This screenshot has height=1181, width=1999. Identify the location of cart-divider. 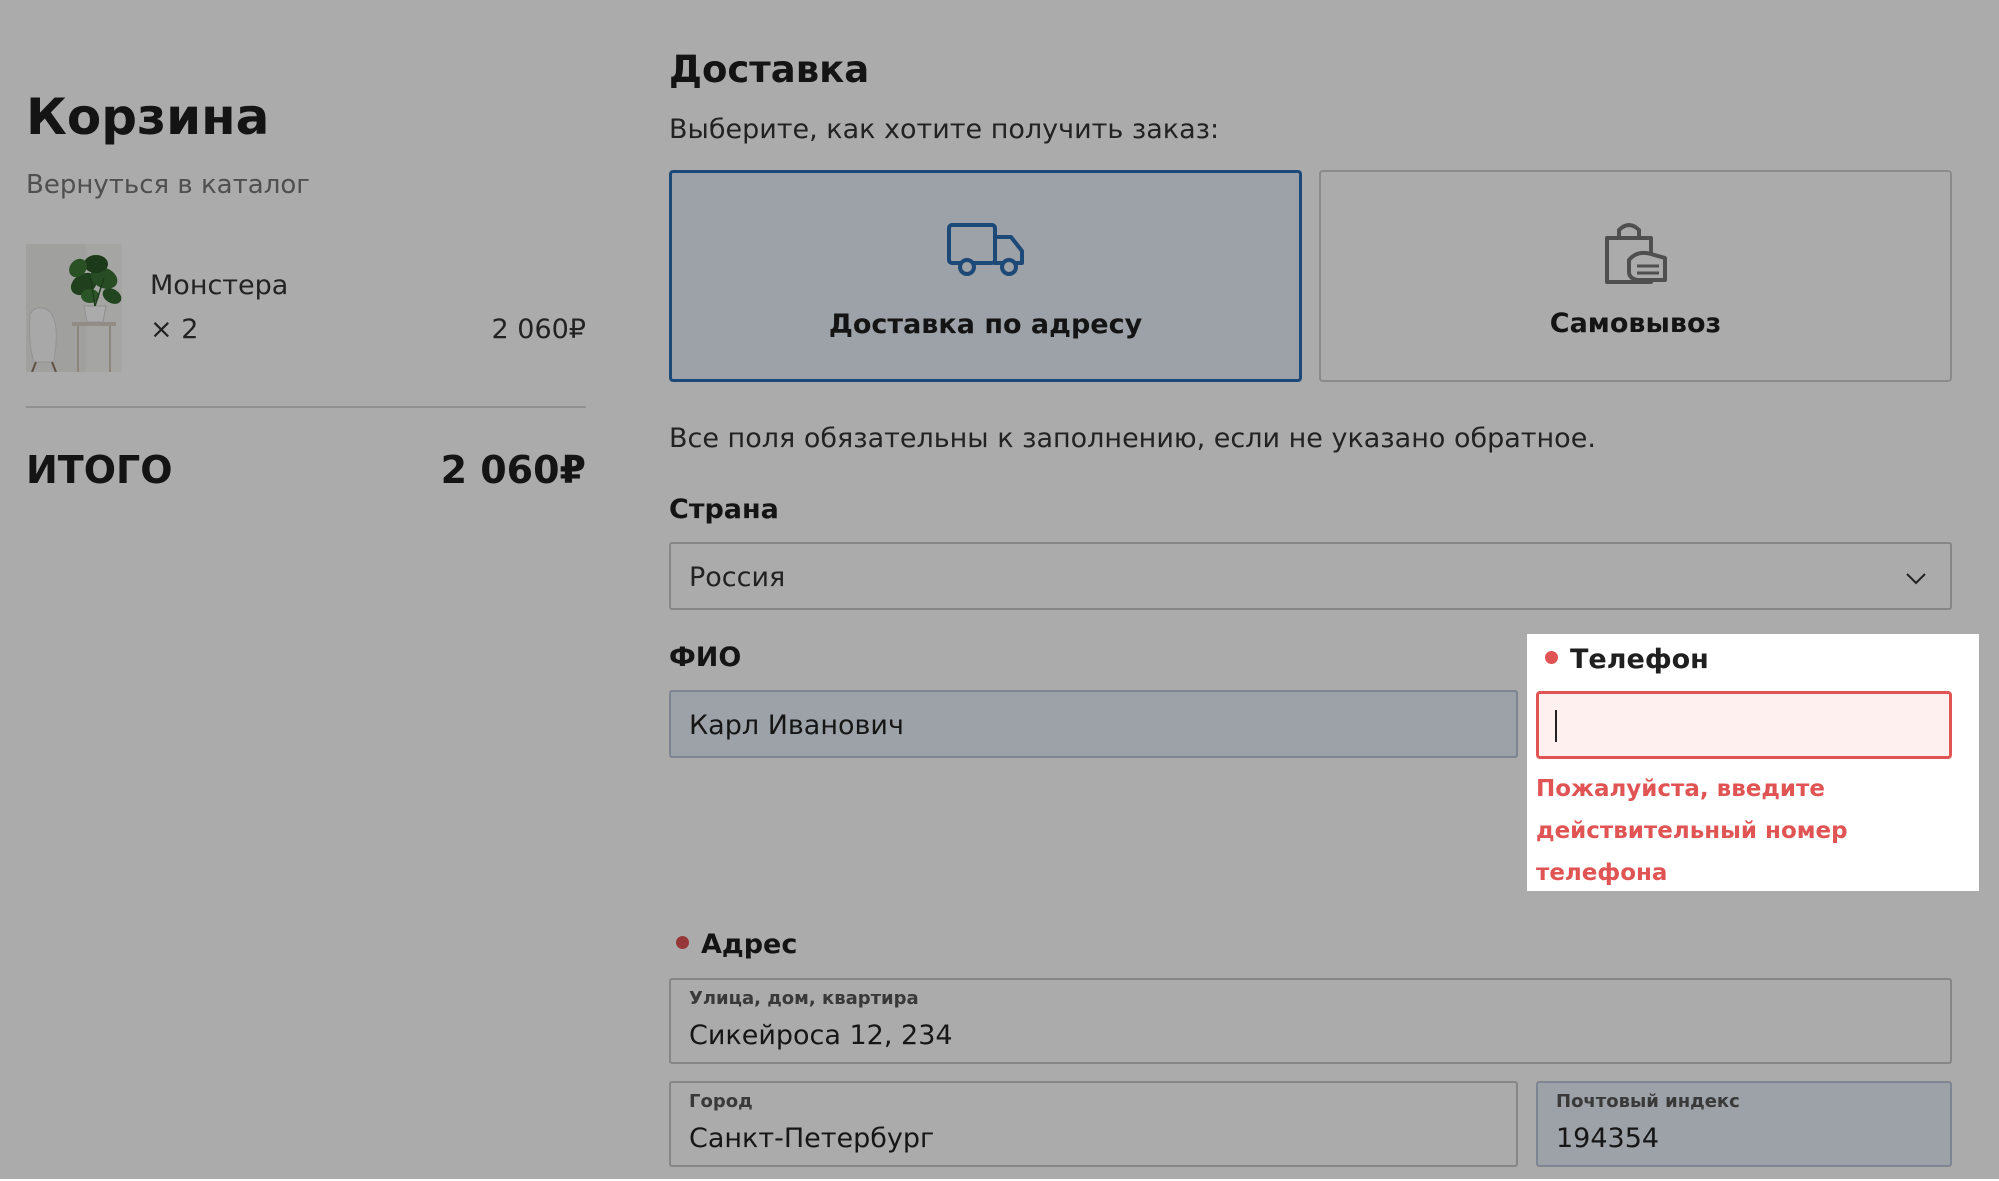
(306, 407).